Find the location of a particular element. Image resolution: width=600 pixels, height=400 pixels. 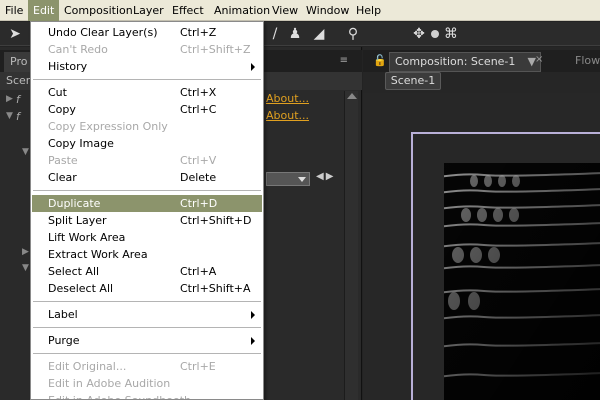

menu-item-shortcut: Ctrl+X is located at coordinates (198, 92).